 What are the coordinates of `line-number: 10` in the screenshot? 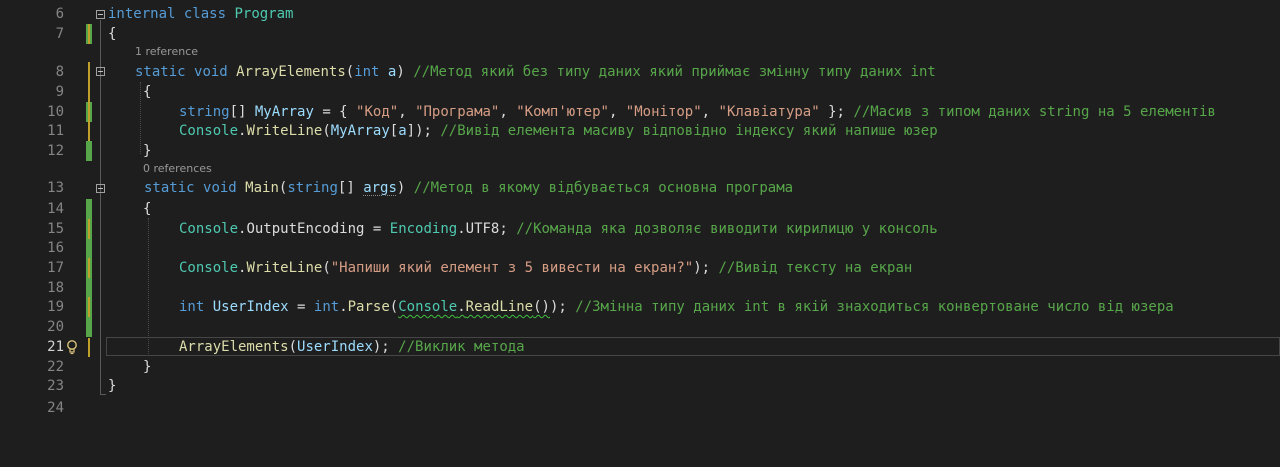 It's located at (55, 112).